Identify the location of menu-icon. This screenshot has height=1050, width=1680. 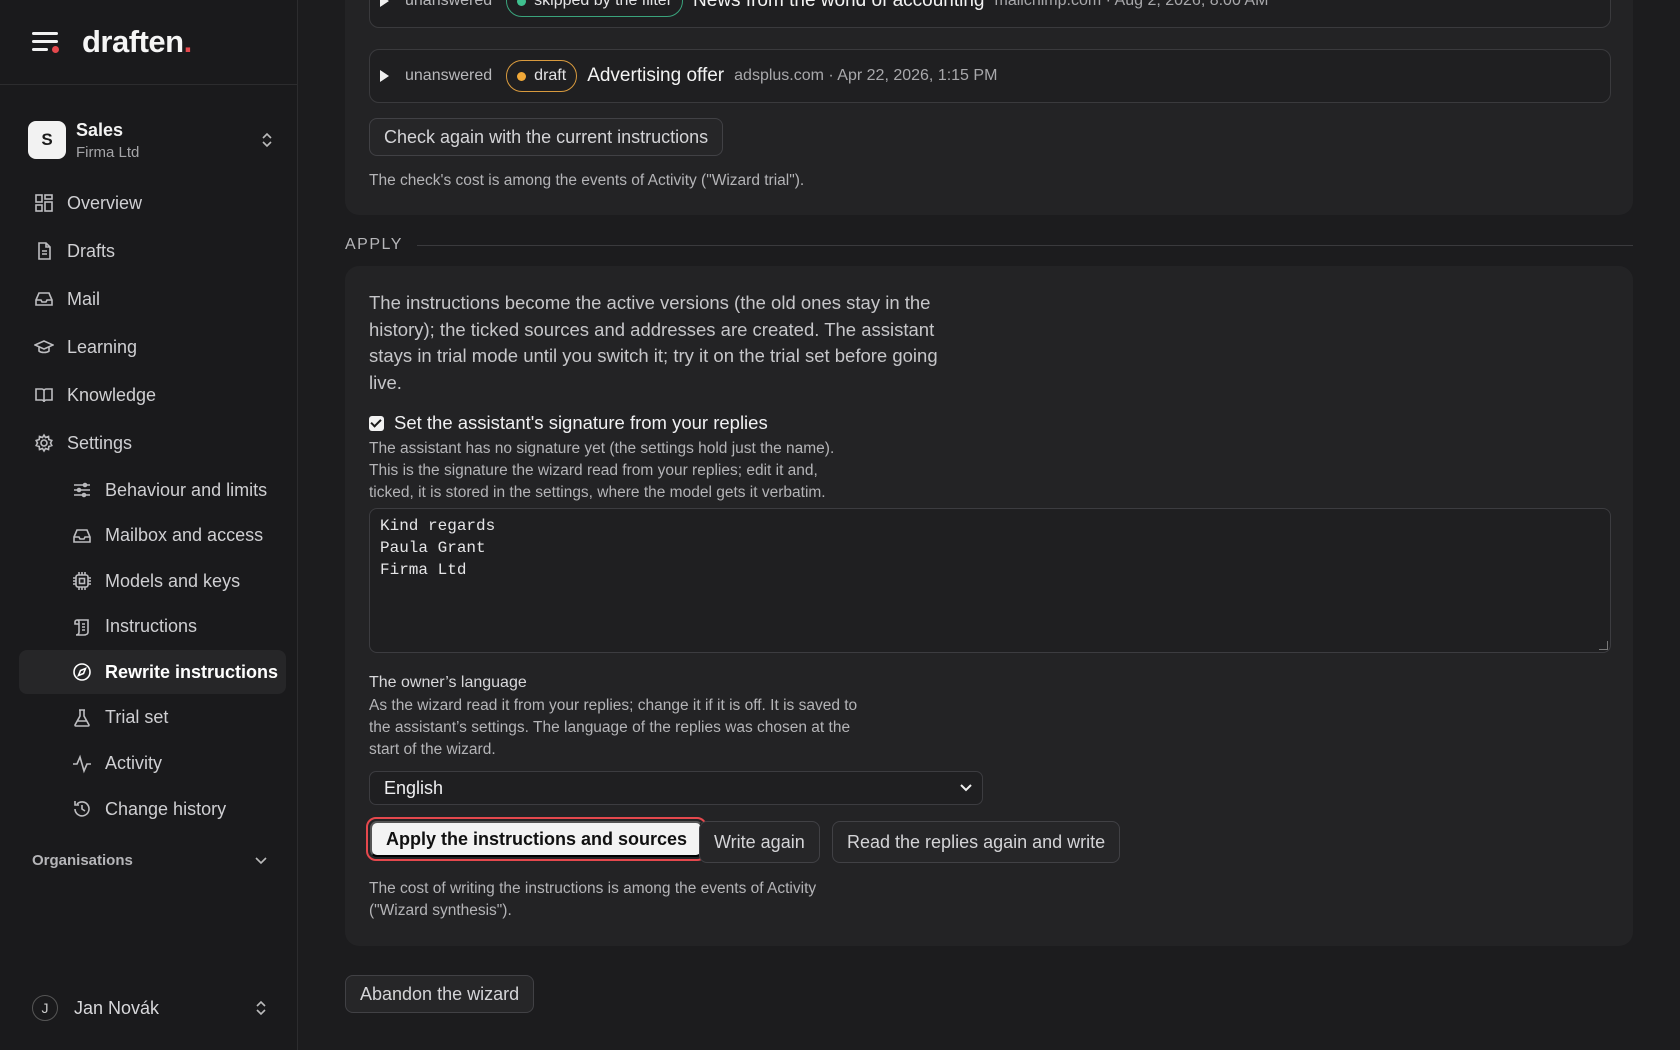
(46, 42).